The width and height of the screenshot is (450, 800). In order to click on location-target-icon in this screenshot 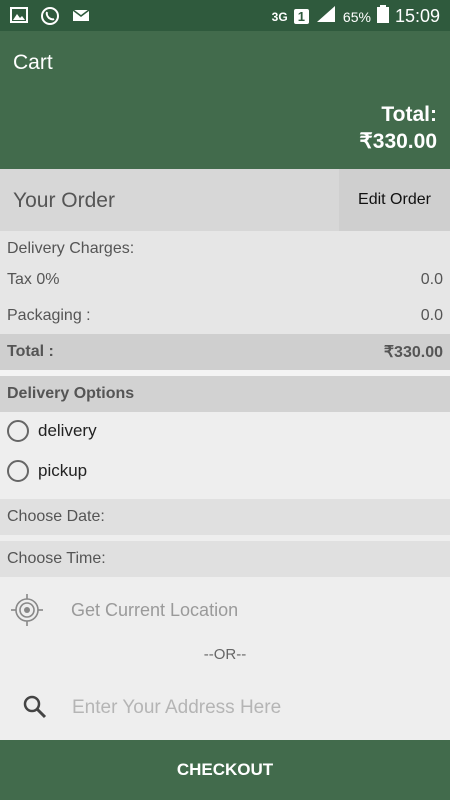, I will do `click(27, 612)`.